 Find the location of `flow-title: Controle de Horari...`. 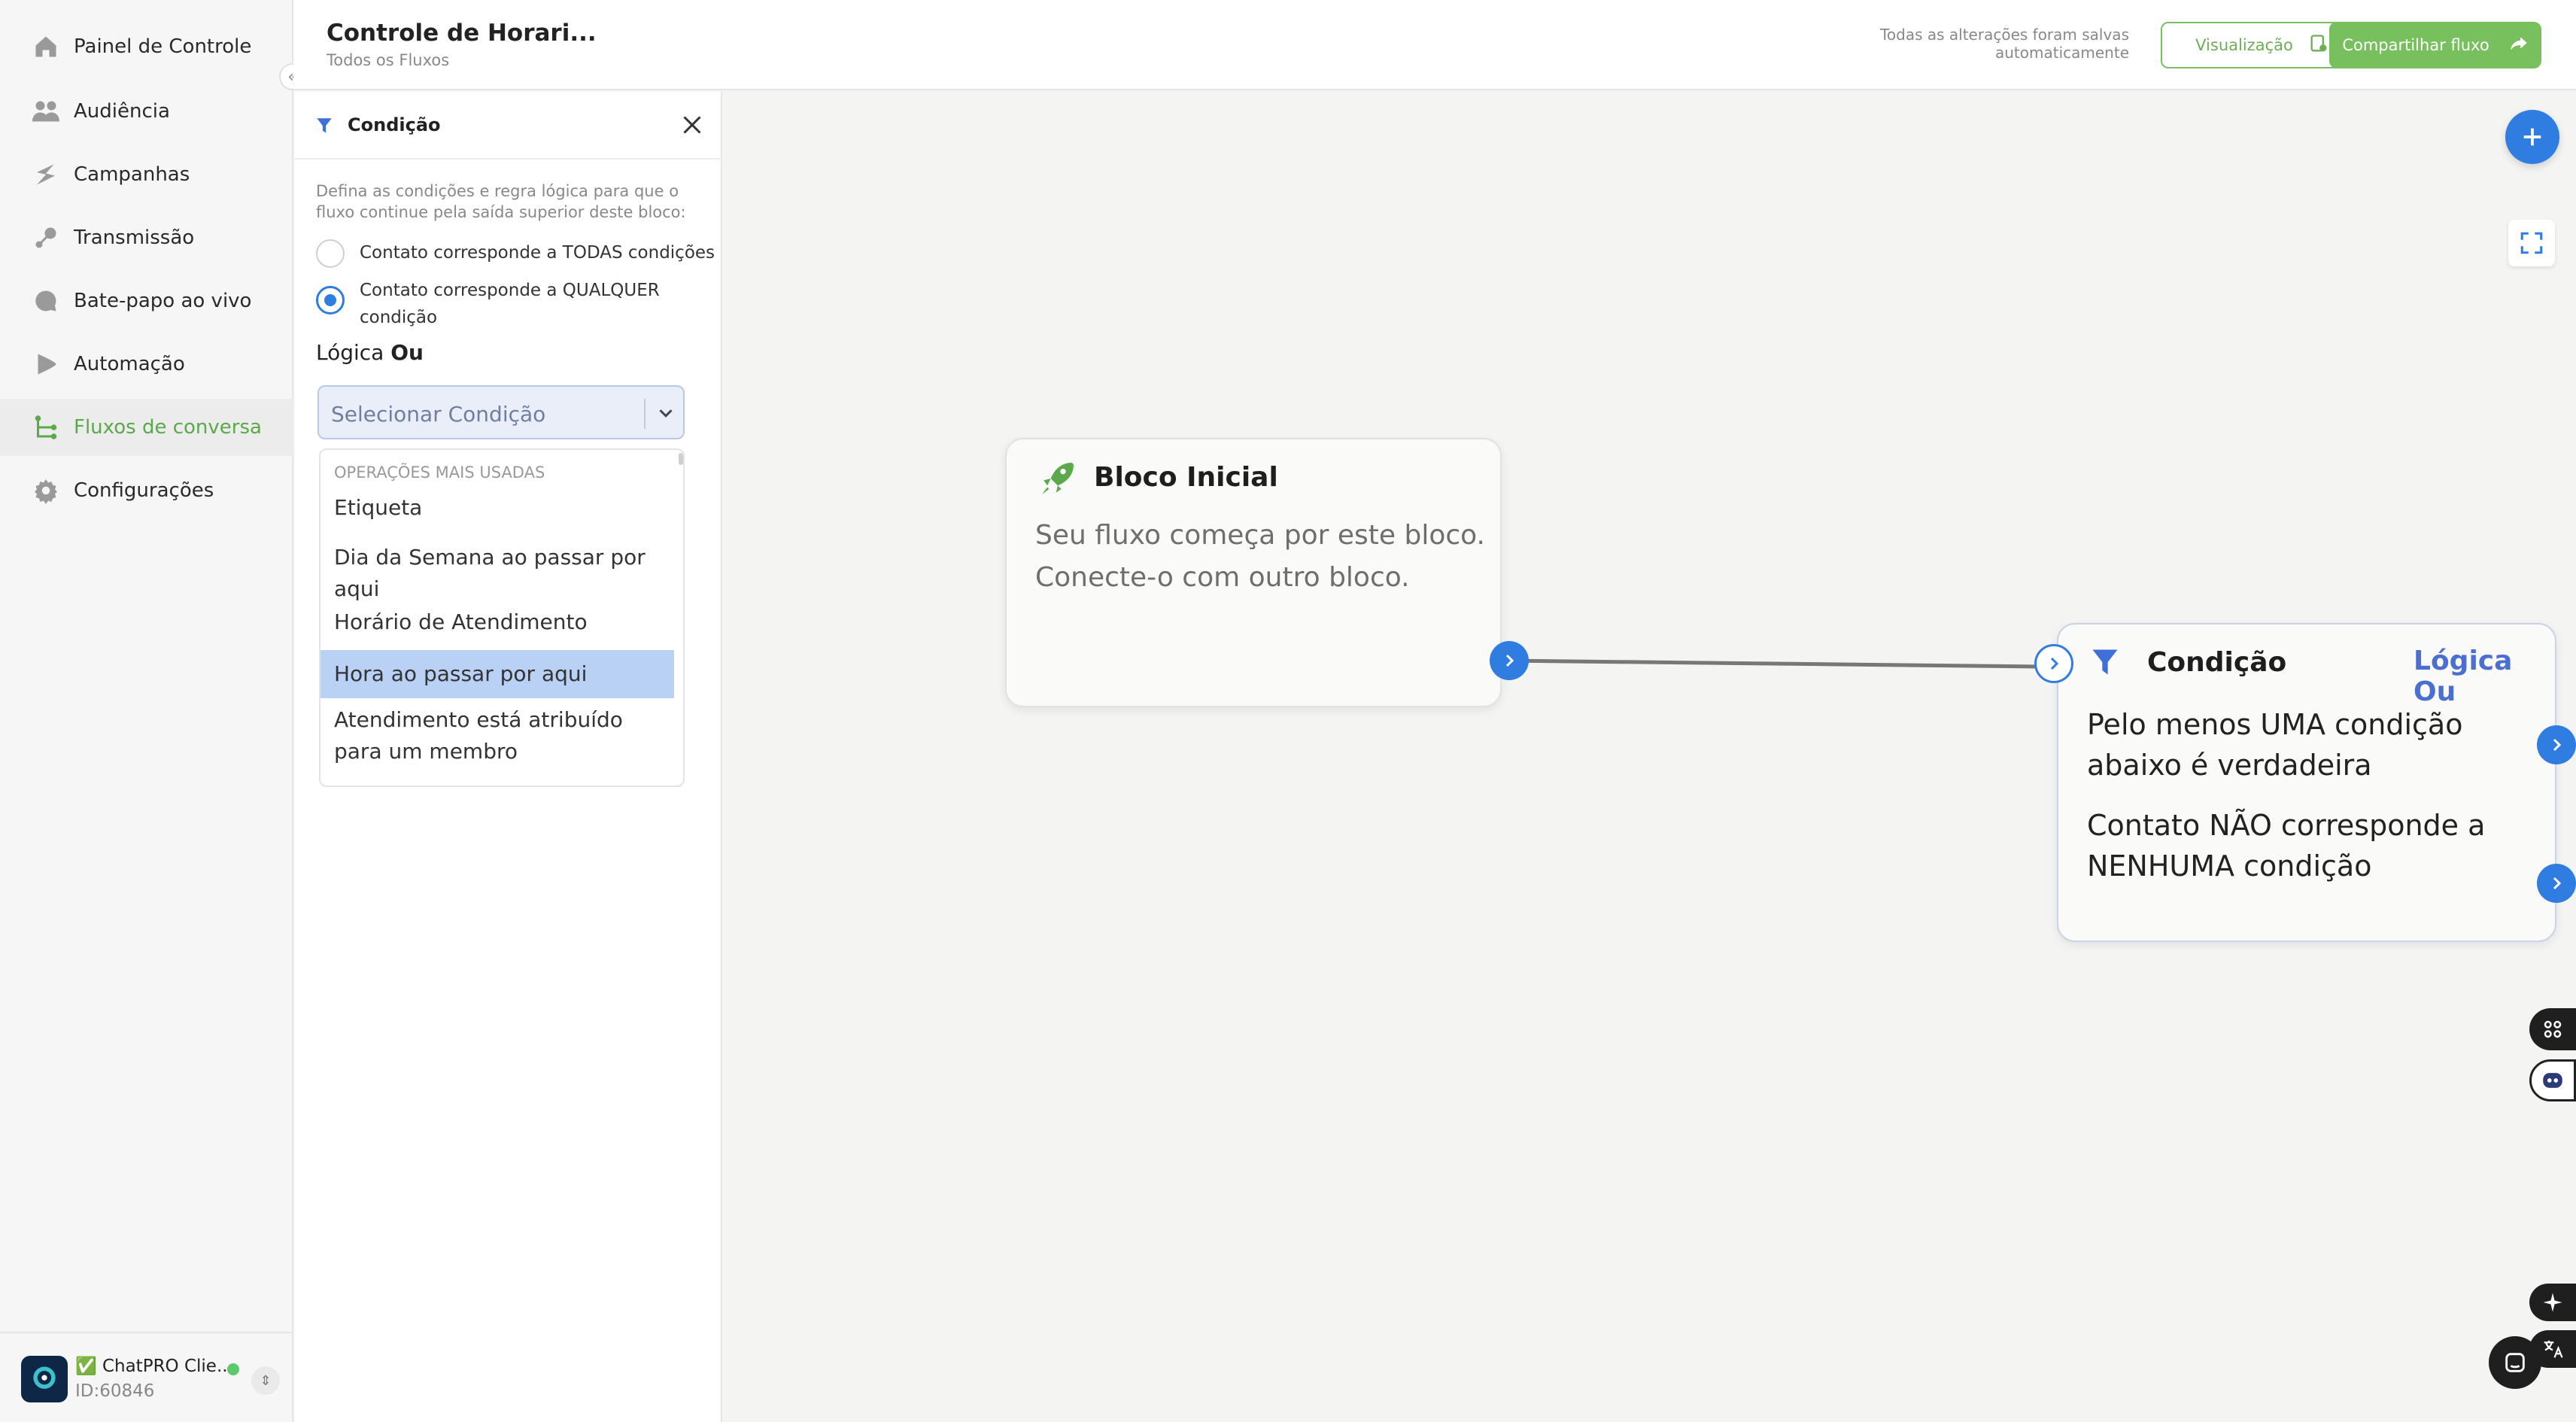

flow-title: Controle de Horari... is located at coordinates (462, 33).